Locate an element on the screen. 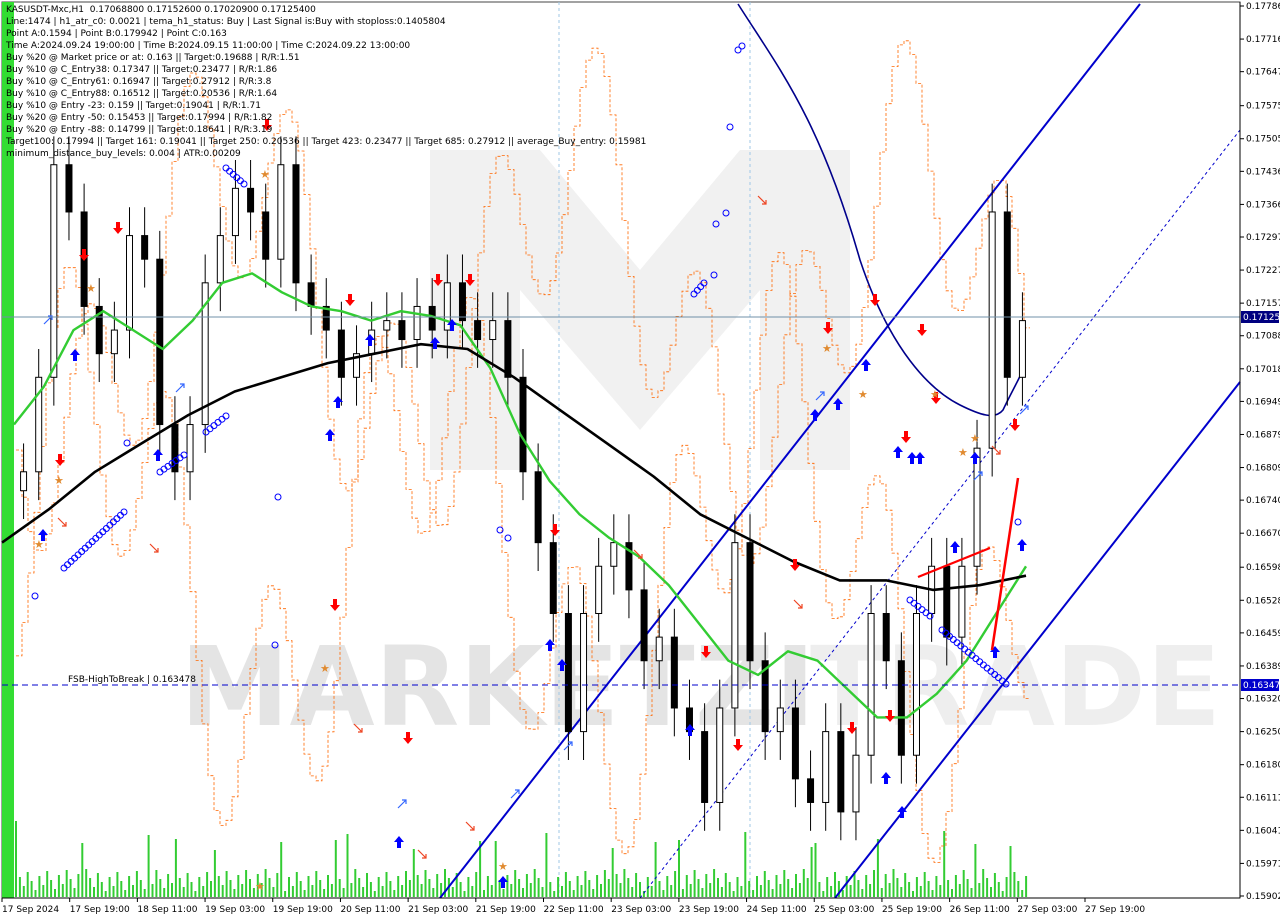  price-tick-label: 0.17436 is located at coordinates (1263, 172).